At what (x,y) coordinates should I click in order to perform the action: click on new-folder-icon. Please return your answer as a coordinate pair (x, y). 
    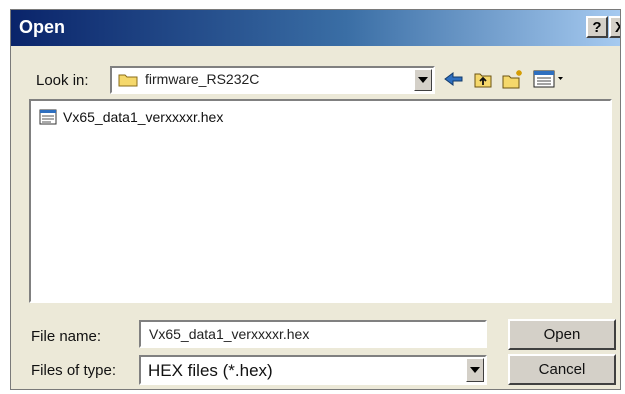
    Looking at the image, I should click on (513, 79).